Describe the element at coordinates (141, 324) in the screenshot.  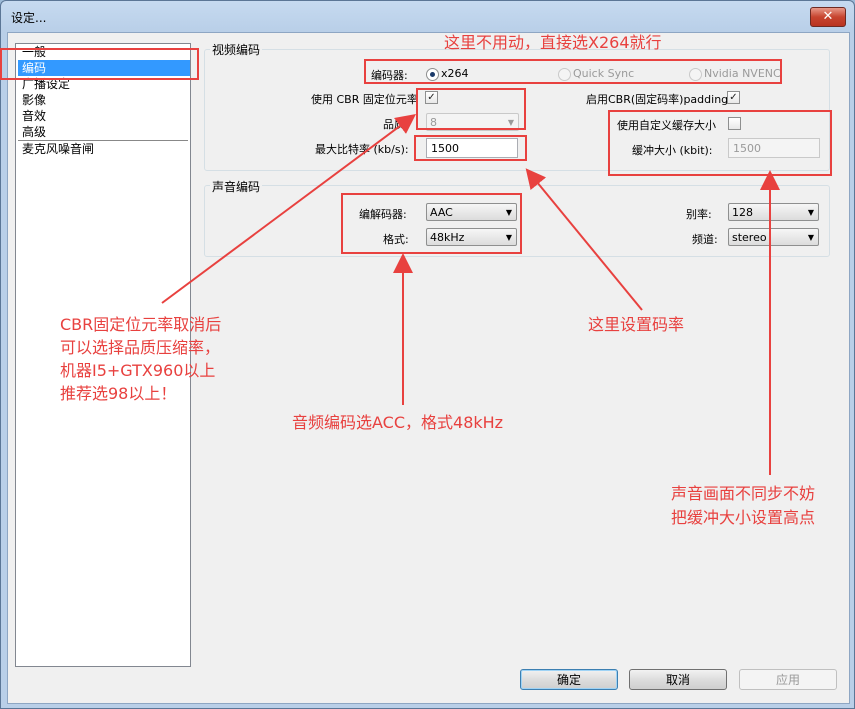
I see `cbr-note-line-1: CBR固定位元率取消后` at that location.